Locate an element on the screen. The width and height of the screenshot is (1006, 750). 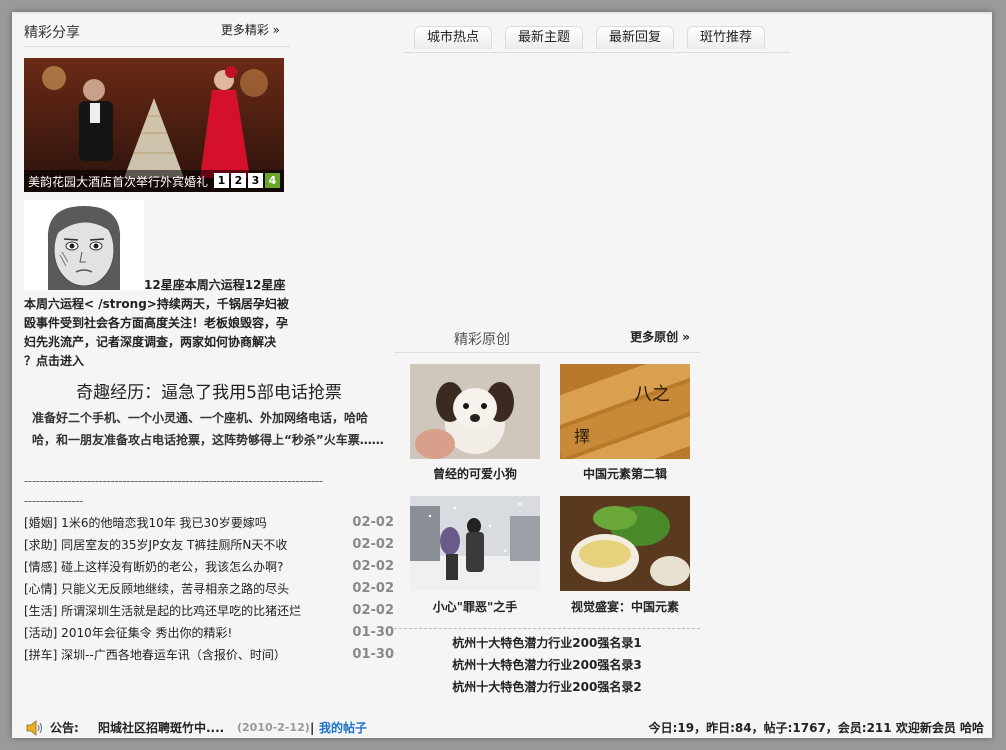
tab-city-hot: 城市热点 is located at coordinates (453, 37).